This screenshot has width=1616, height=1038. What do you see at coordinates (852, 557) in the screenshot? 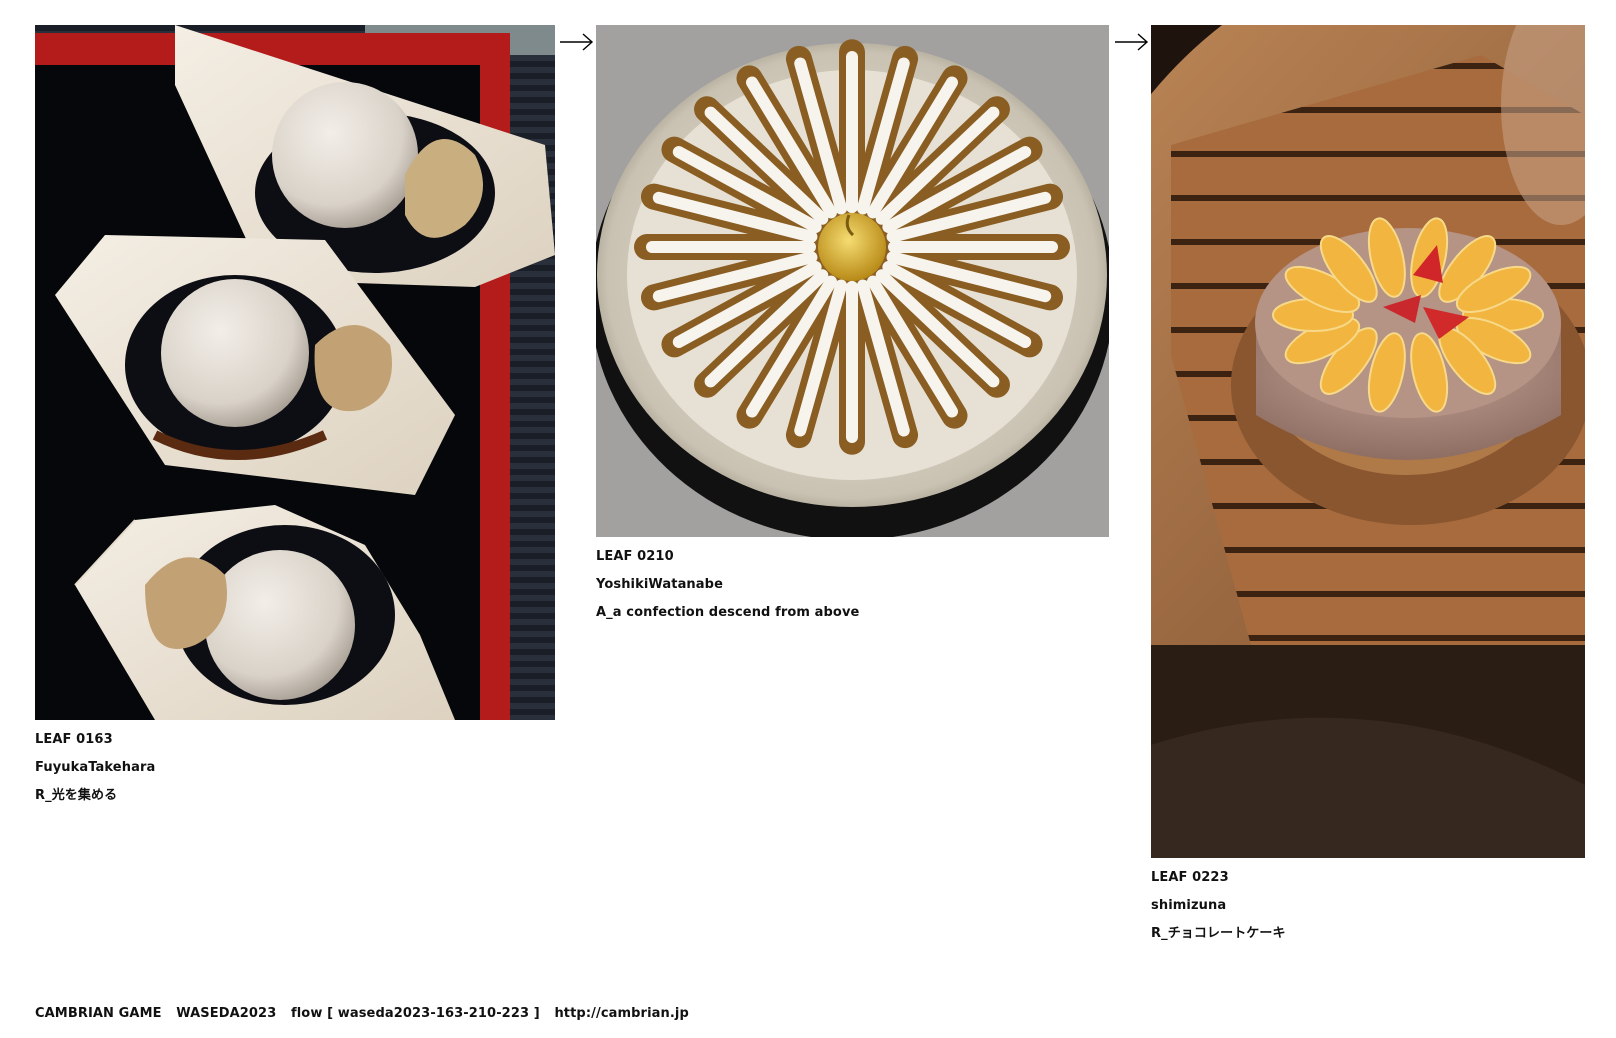
I see `leaf-id: LEAF 0210` at bounding box center [852, 557].